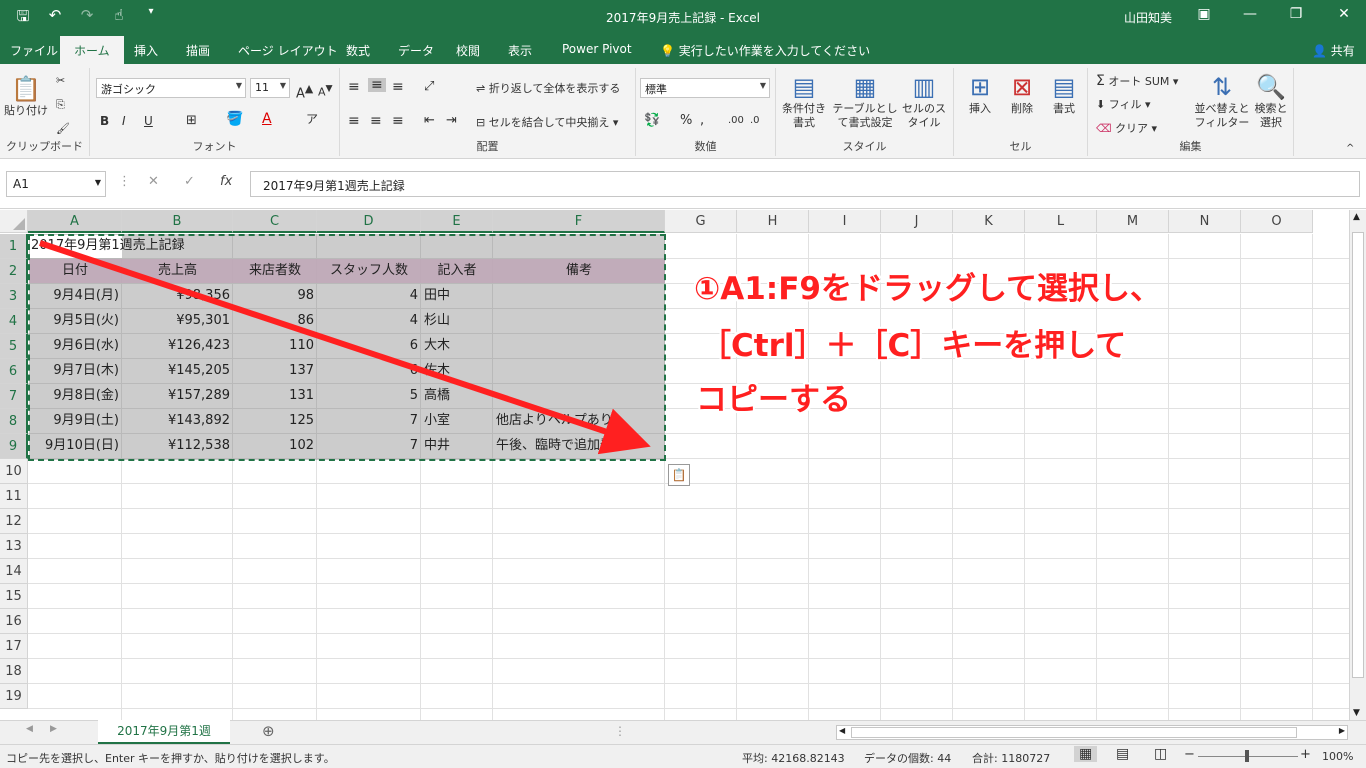 Image resolution: width=1366 pixels, height=768 pixels. What do you see at coordinates (234, 119) in the screenshot?
I see `fill-color-icon: 🪣` at bounding box center [234, 119].